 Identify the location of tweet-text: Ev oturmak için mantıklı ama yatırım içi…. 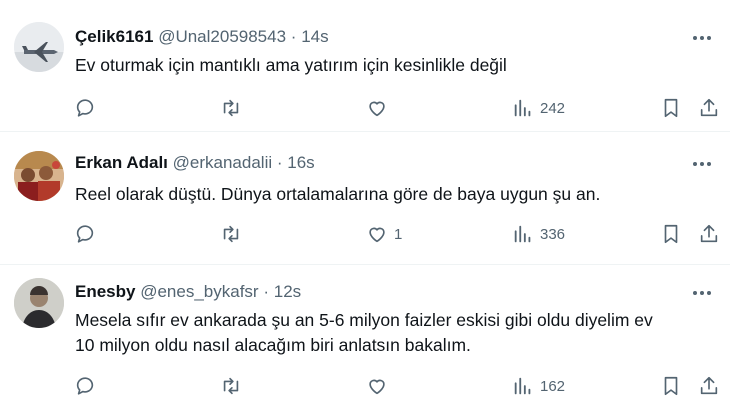
(395, 65).